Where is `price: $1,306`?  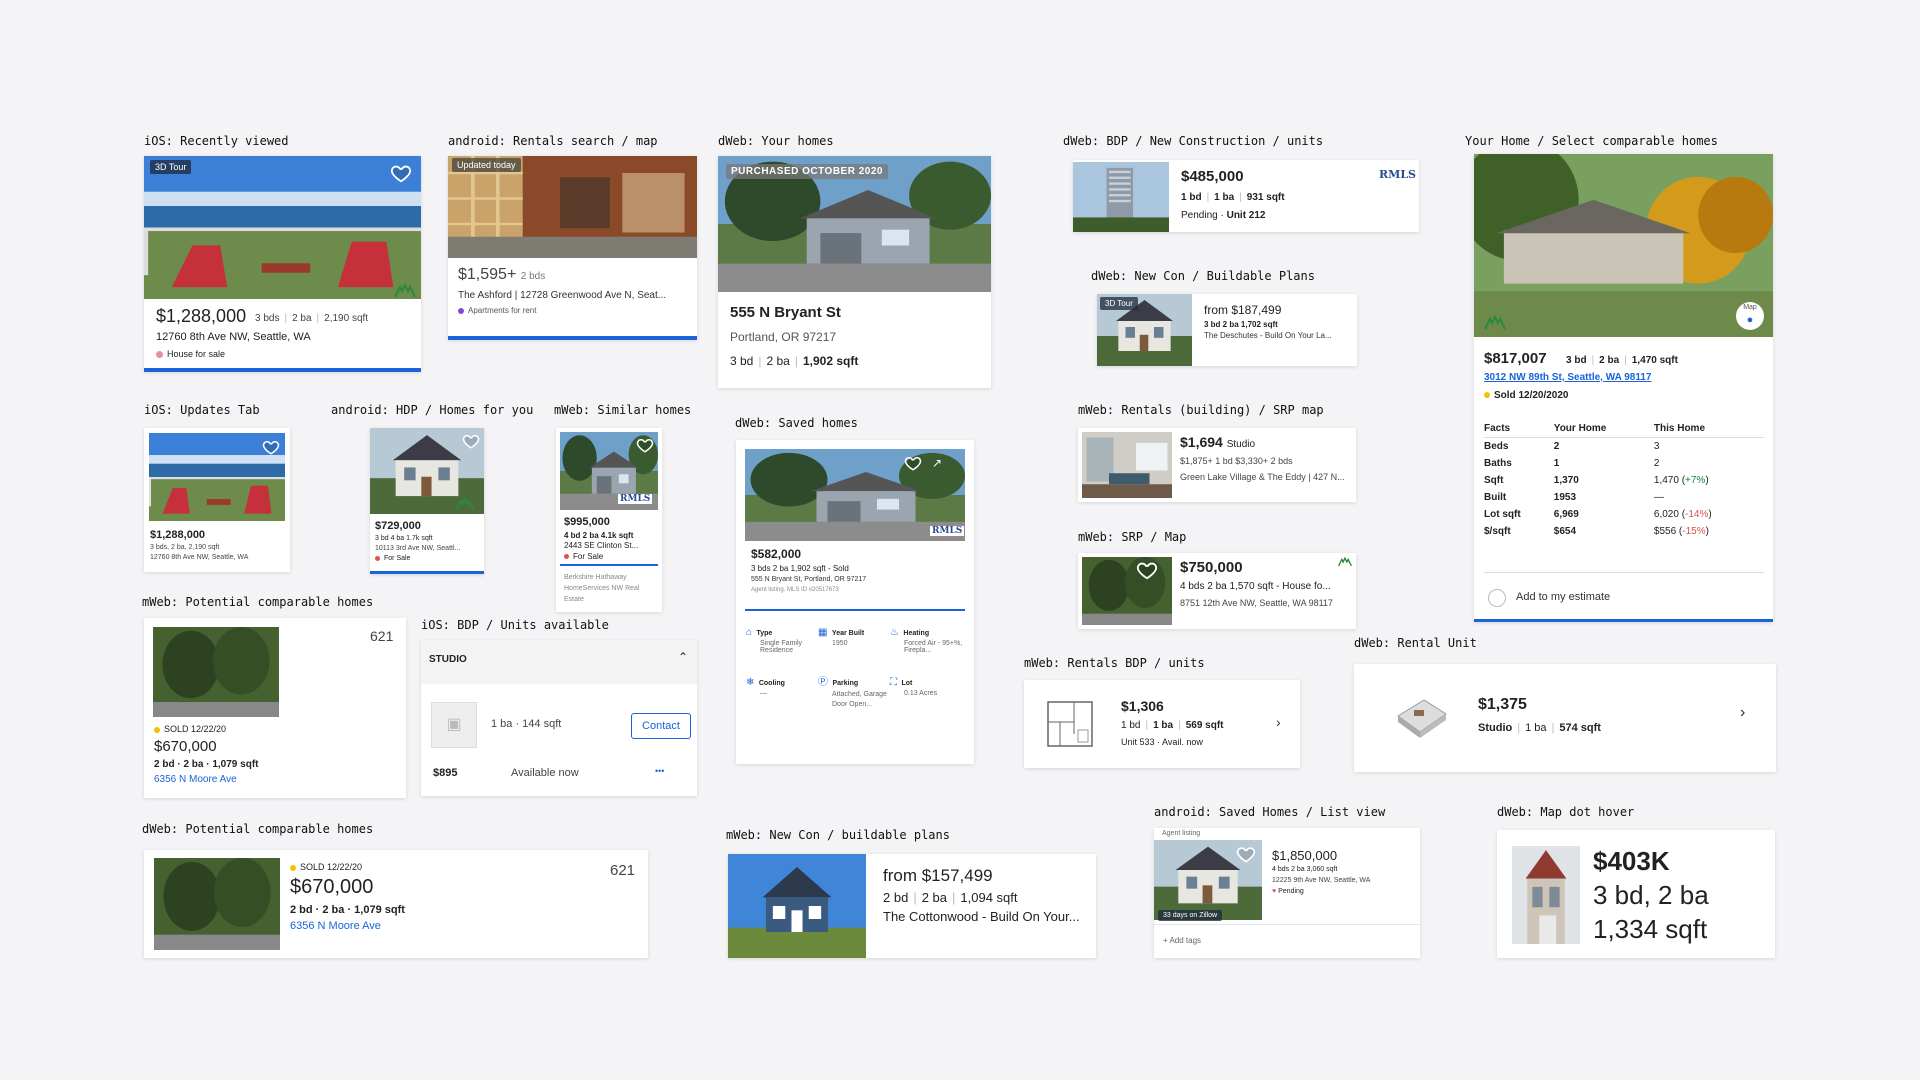 price: $1,306 is located at coordinates (1142, 706).